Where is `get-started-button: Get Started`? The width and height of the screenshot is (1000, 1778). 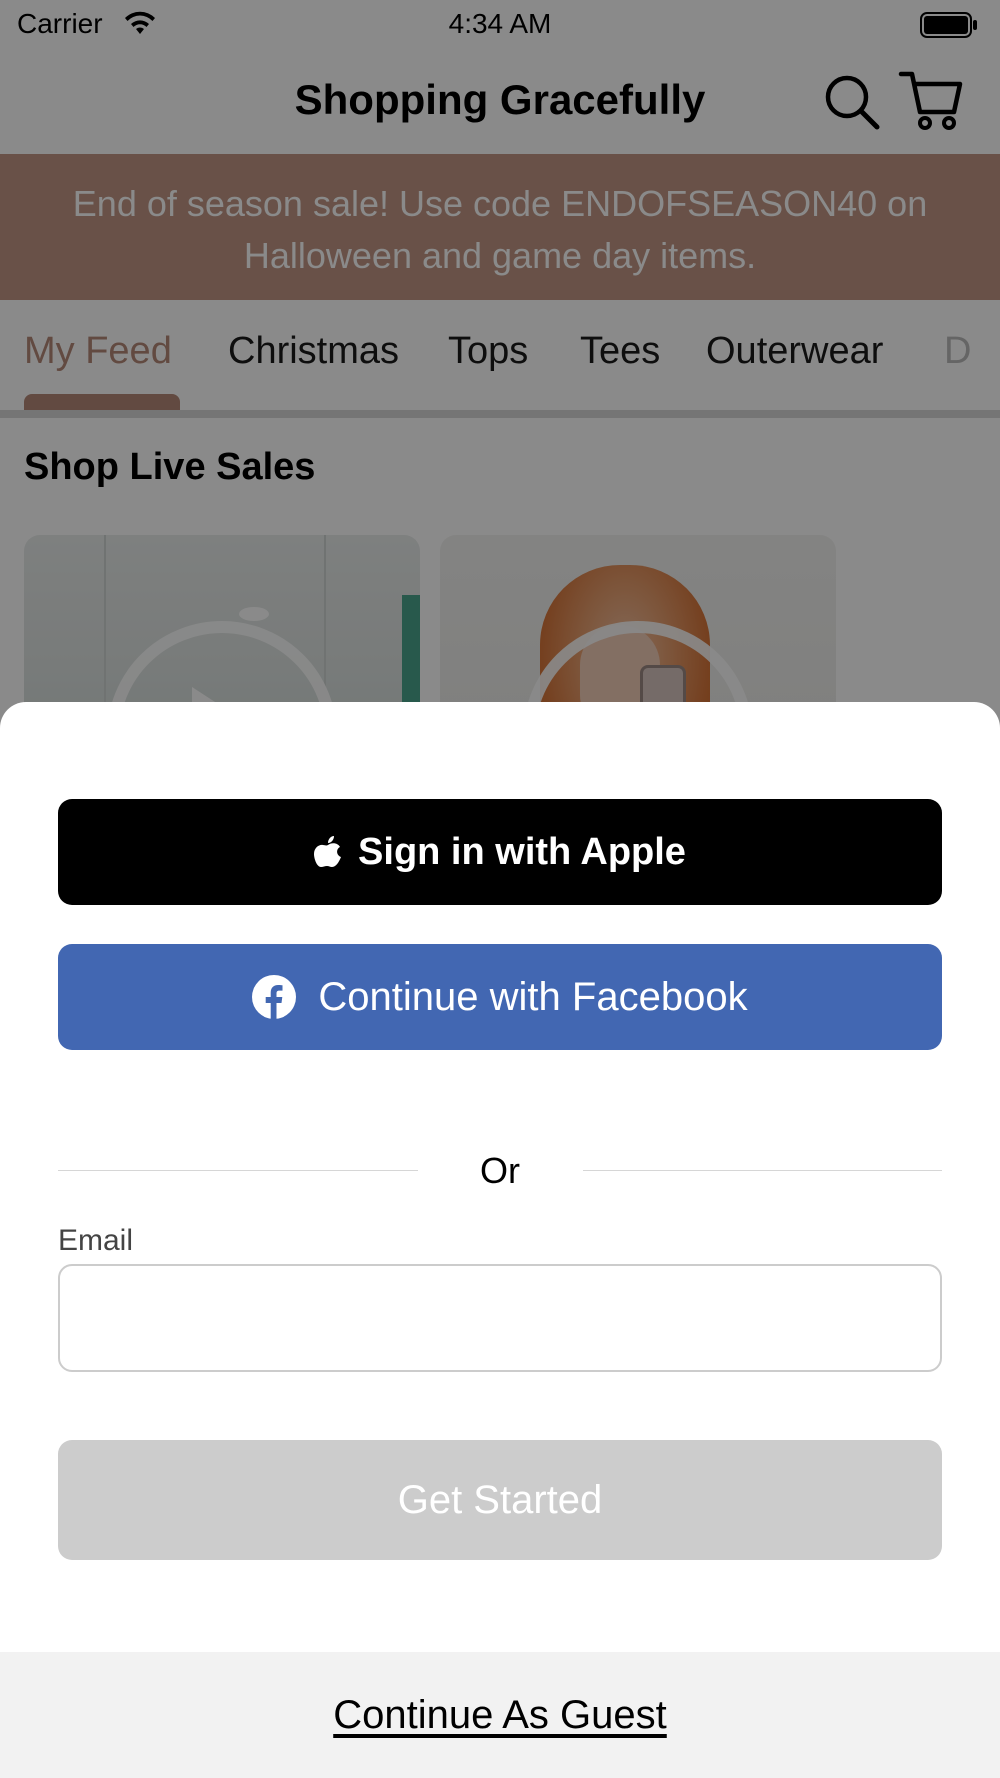
get-started-button: Get Started is located at coordinates (500, 1500).